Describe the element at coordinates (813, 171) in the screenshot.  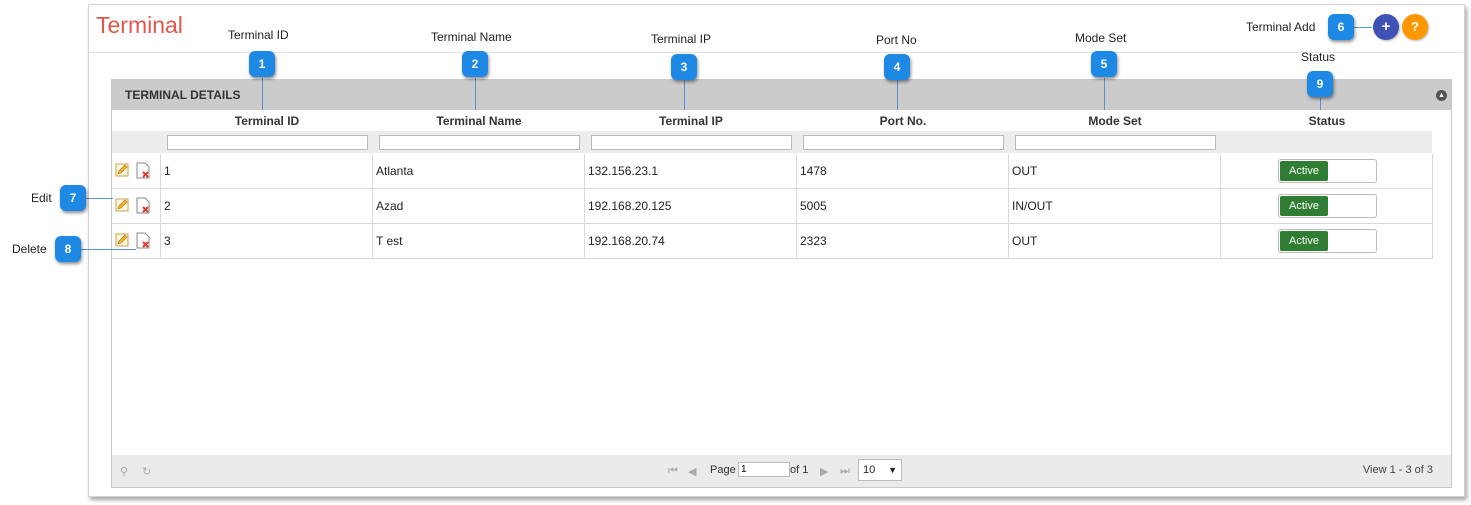
I see `cell-port-no: 1478` at that location.